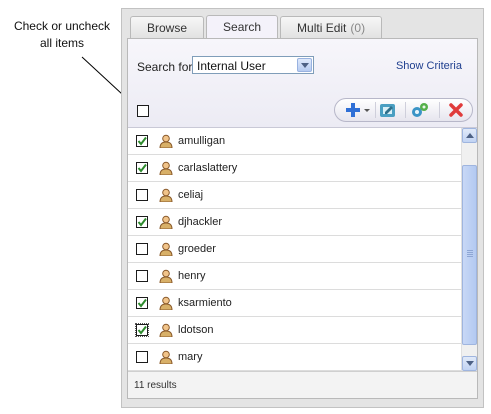 This screenshot has height=414, width=491. Describe the element at coordinates (294, 357) in the screenshot. I see `list-item: mary` at that location.